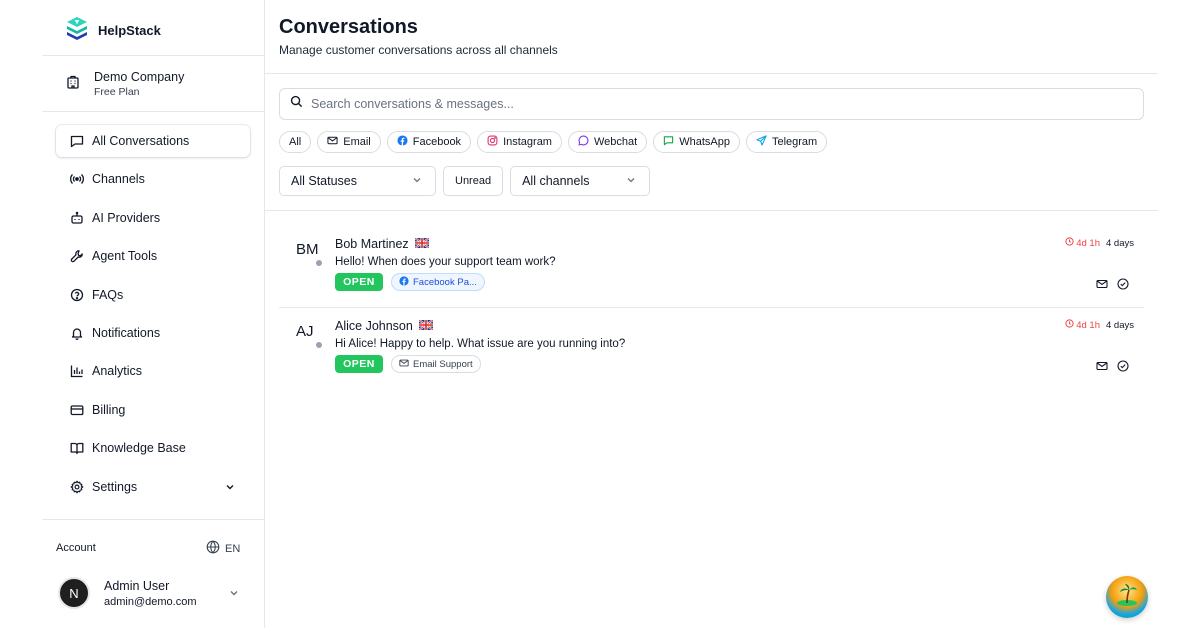 The height and width of the screenshot is (628, 1200). I want to click on wrench-icon, so click(77, 256).